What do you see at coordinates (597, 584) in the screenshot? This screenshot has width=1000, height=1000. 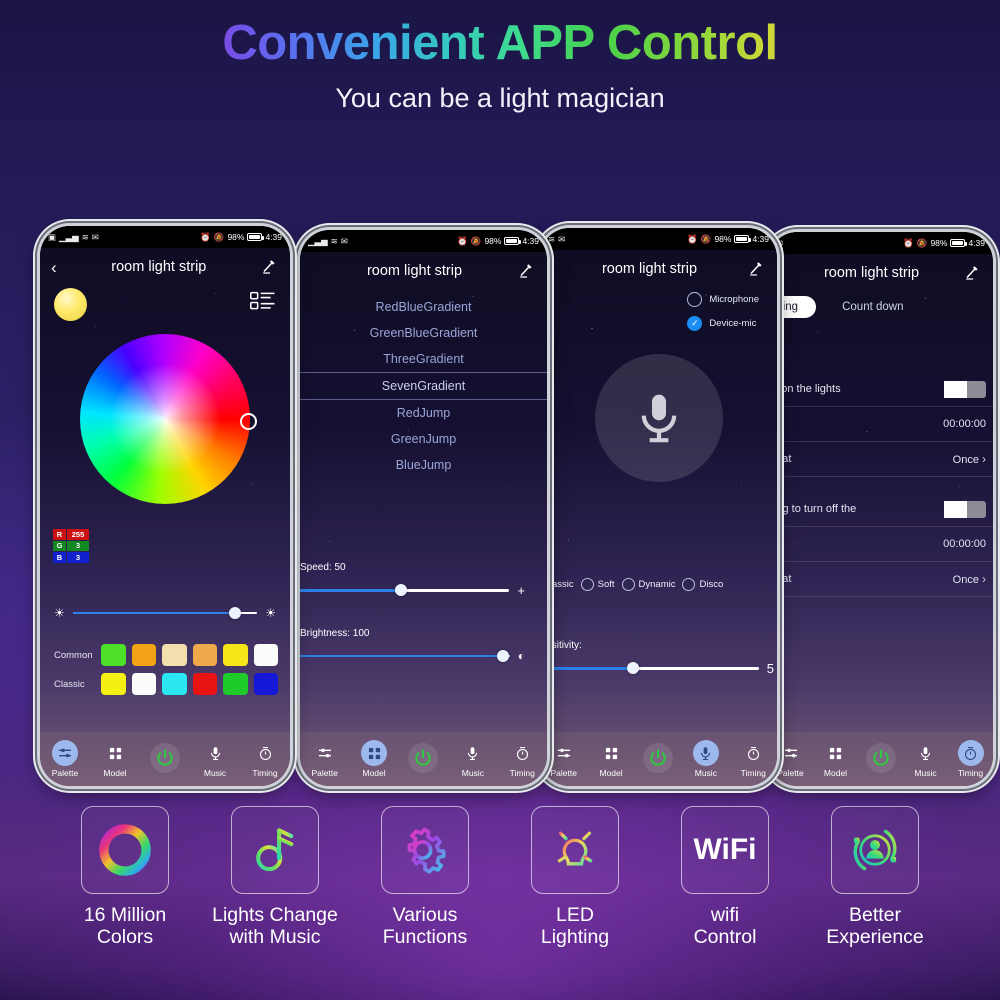 I see `mode-radio-soft: Soft` at bounding box center [597, 584].